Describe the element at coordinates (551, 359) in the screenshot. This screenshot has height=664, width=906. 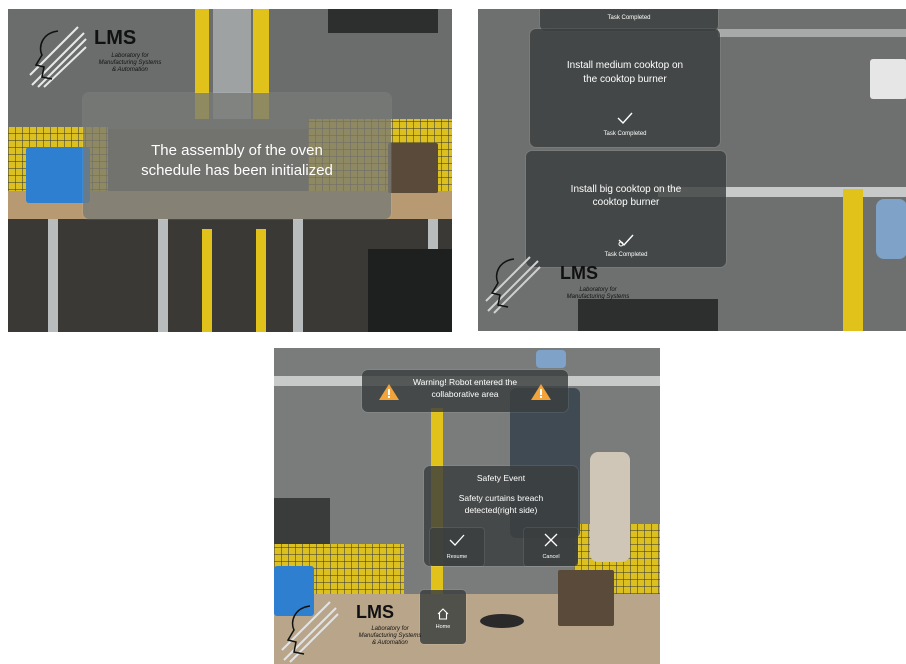
I see `robot-joint` at that location.